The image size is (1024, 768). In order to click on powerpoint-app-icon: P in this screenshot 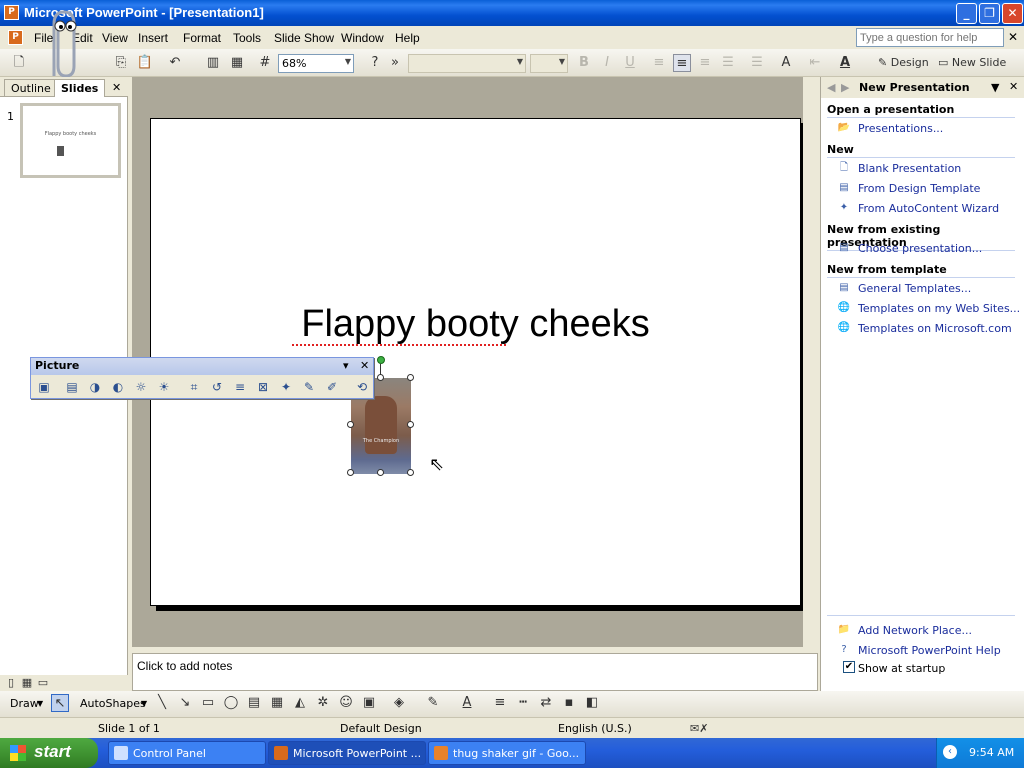, I will do `click(11, 12)`.